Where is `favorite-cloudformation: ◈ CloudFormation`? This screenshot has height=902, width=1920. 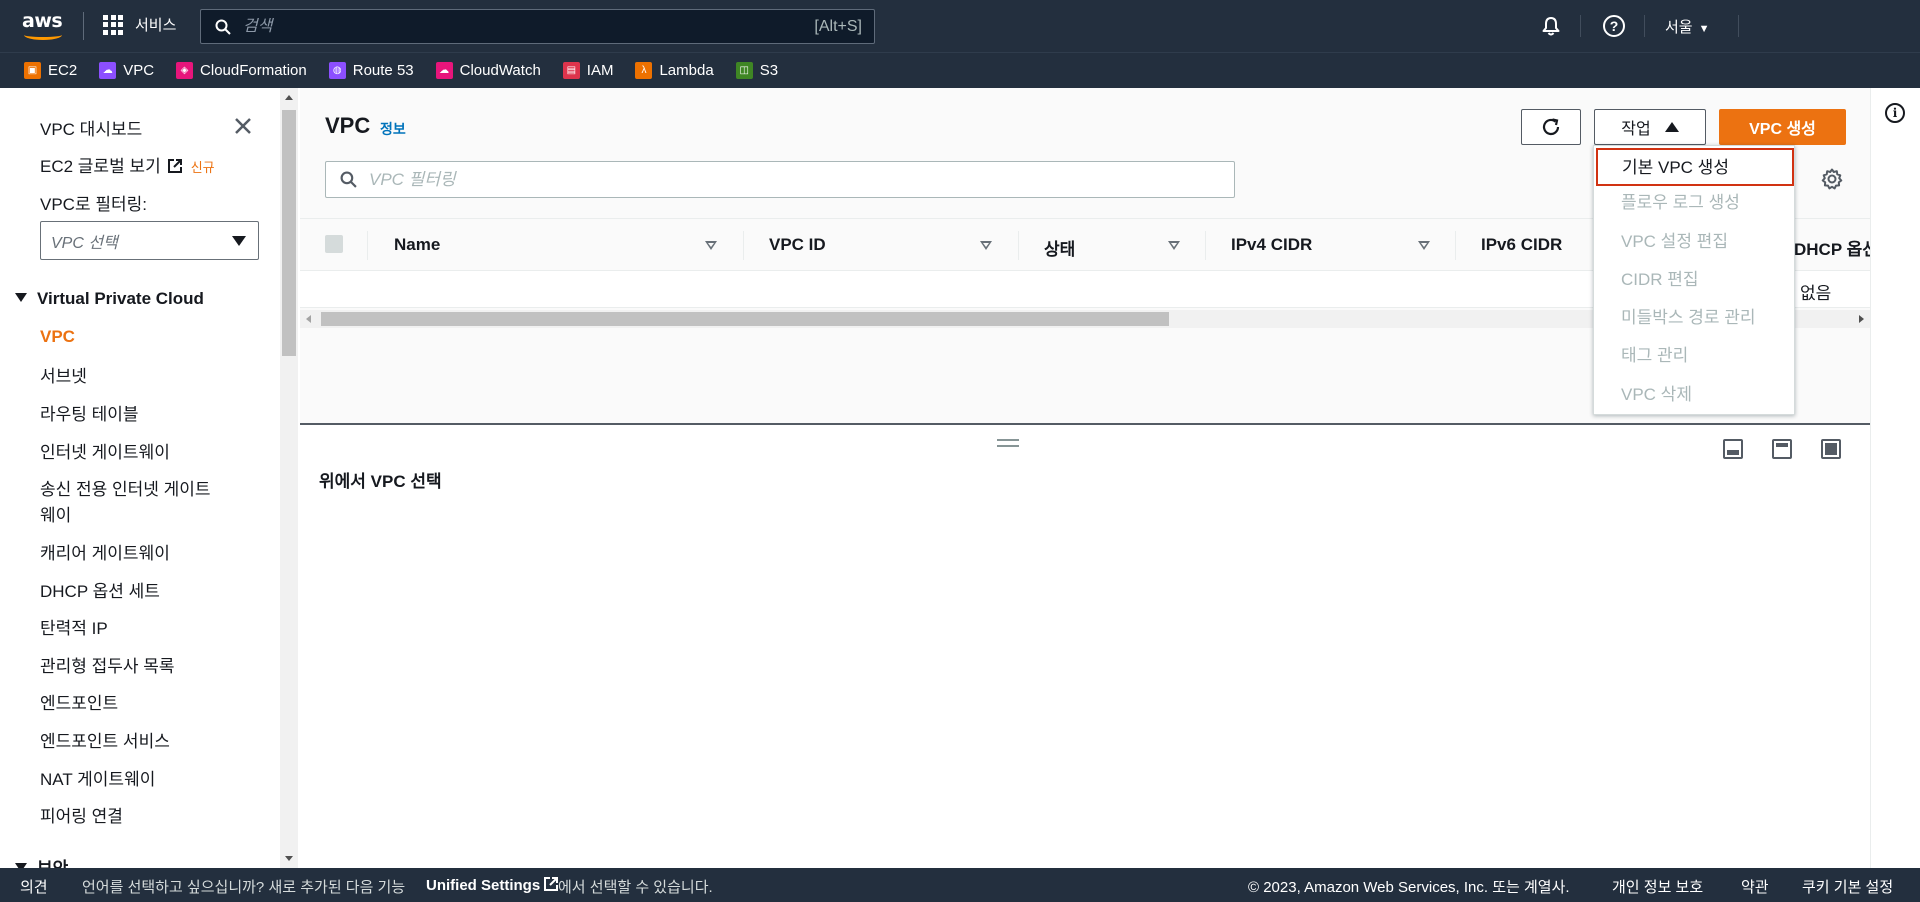 favorite-cloudformation: ◈ CloudFormation is located at coordinates (241, 70).